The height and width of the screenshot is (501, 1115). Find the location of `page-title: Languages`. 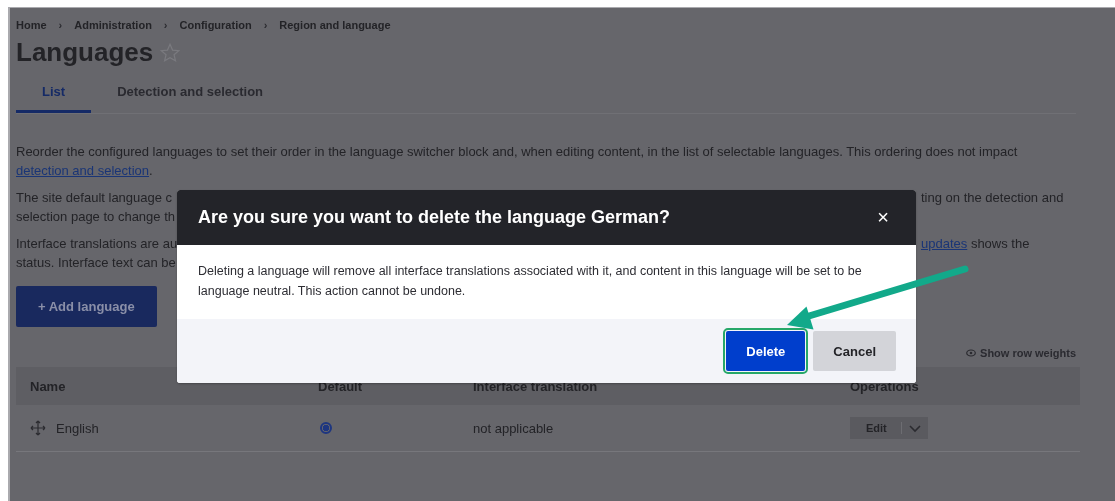

page-title: Languages is located at coordinates (85, 52).